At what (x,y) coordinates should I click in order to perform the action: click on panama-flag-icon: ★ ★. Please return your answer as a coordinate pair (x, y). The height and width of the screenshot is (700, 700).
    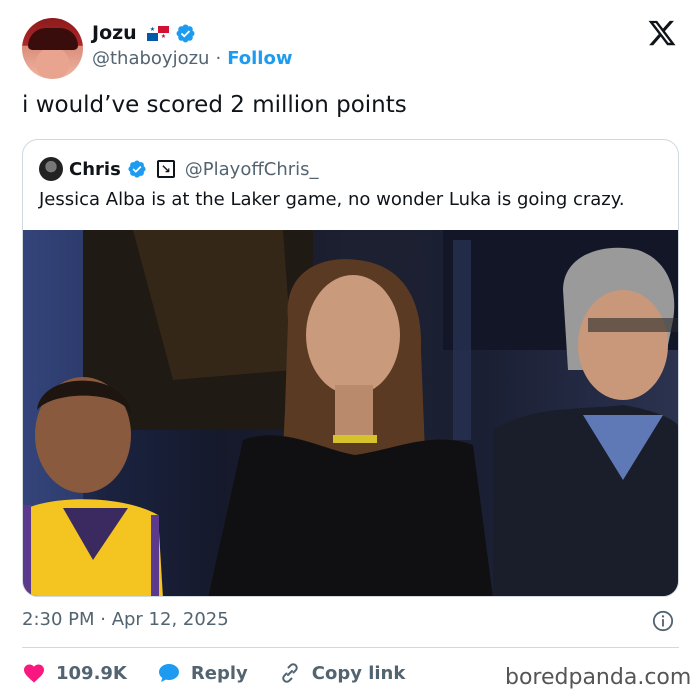
    Looking at the image, I should click on (157, 33).